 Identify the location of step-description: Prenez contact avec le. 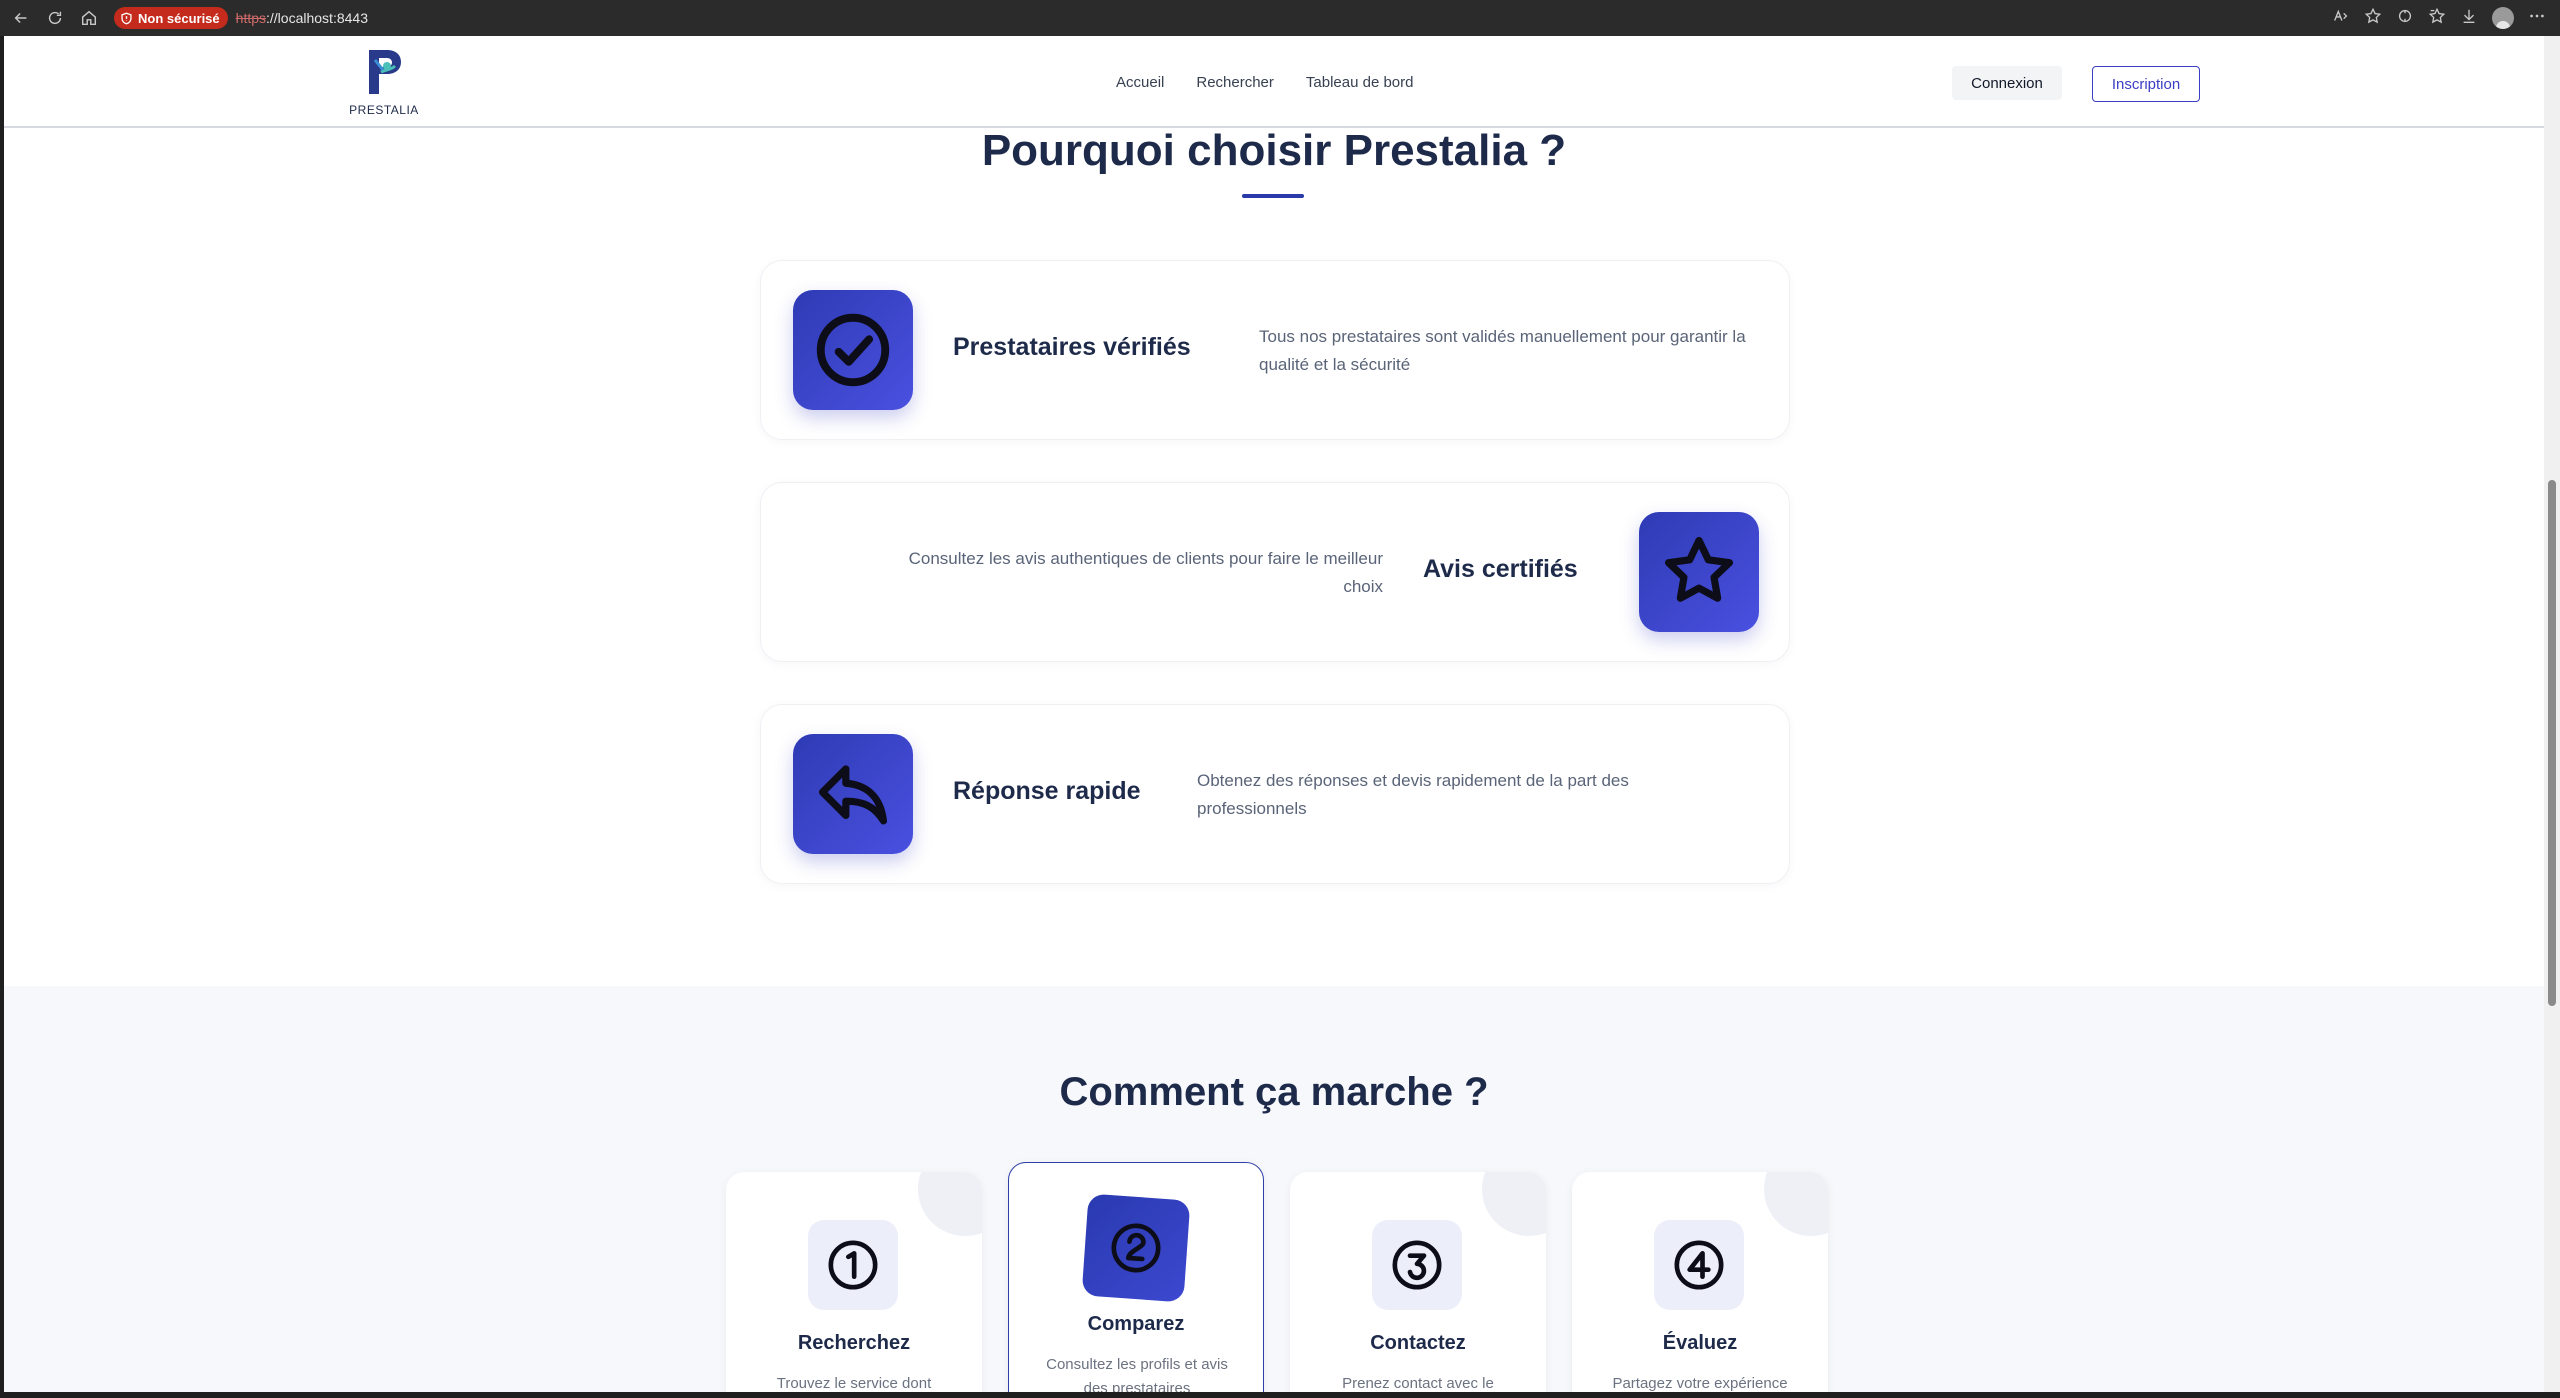
(1418, 1383).